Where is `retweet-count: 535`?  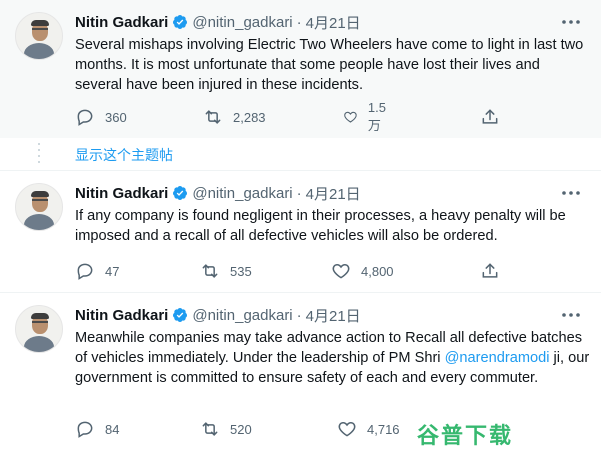
retweet-count: 535 is located at coordinates (241, 271).